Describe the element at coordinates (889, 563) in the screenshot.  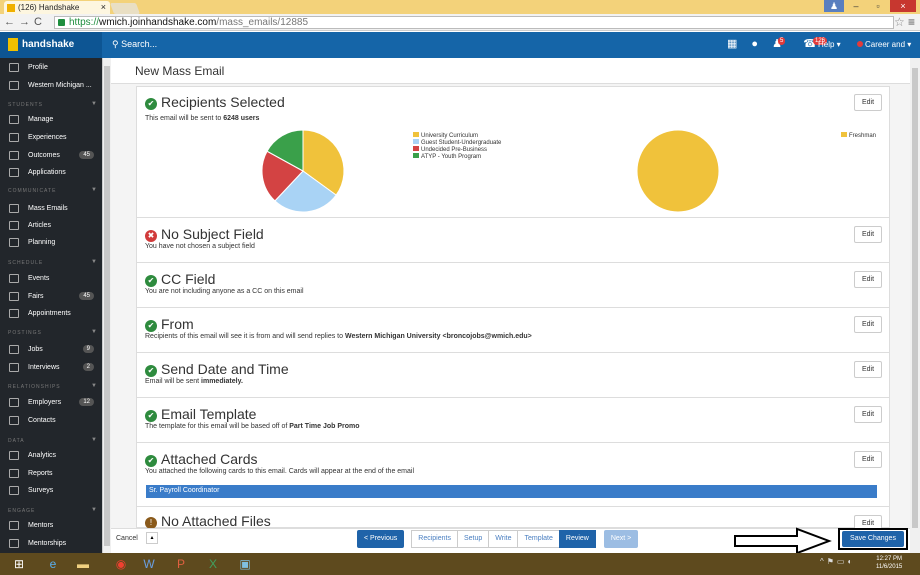
I see `taskbar-clock: 12:27 PM 11/6/2015` at that location.